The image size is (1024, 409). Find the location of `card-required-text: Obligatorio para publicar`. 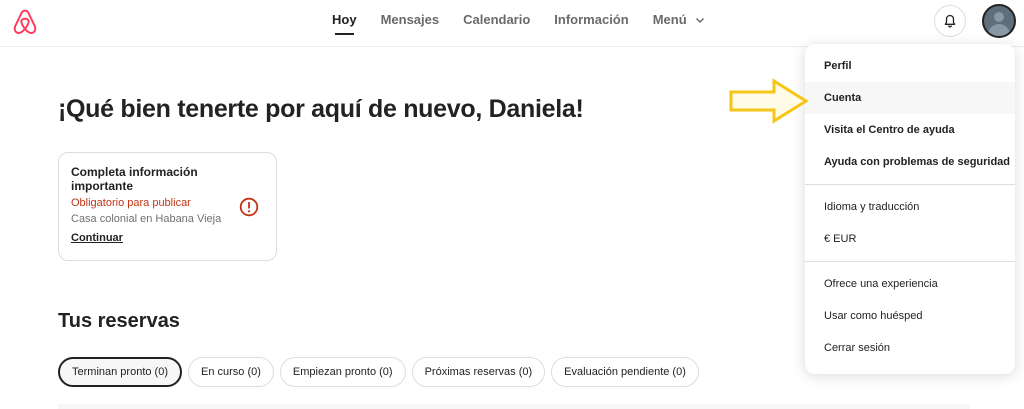

card-required-text: Obligatorio para publicar is located at coordinates (131, 203).